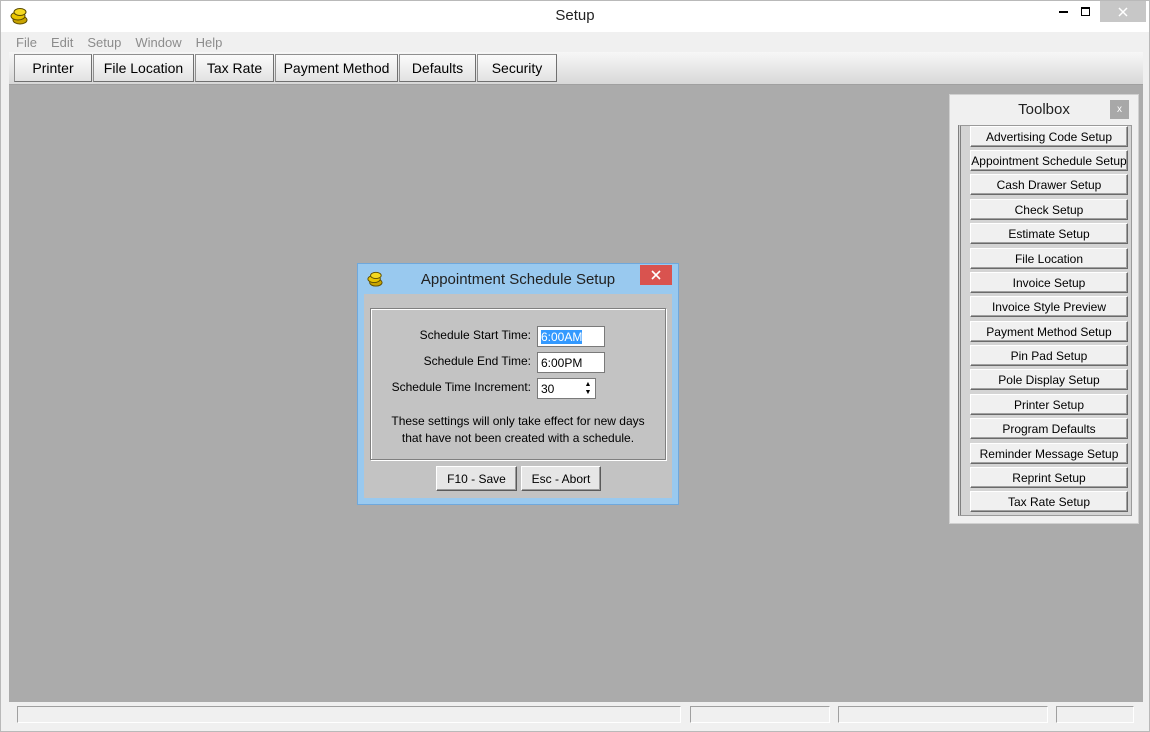 The height and width of the screenshot is (732, 1150). What do you see at coordinates (1049, 379) in the screenshot?
I see `tool-pole-display-setup: Pole Display Setup` at bounding box center [1049, 379].